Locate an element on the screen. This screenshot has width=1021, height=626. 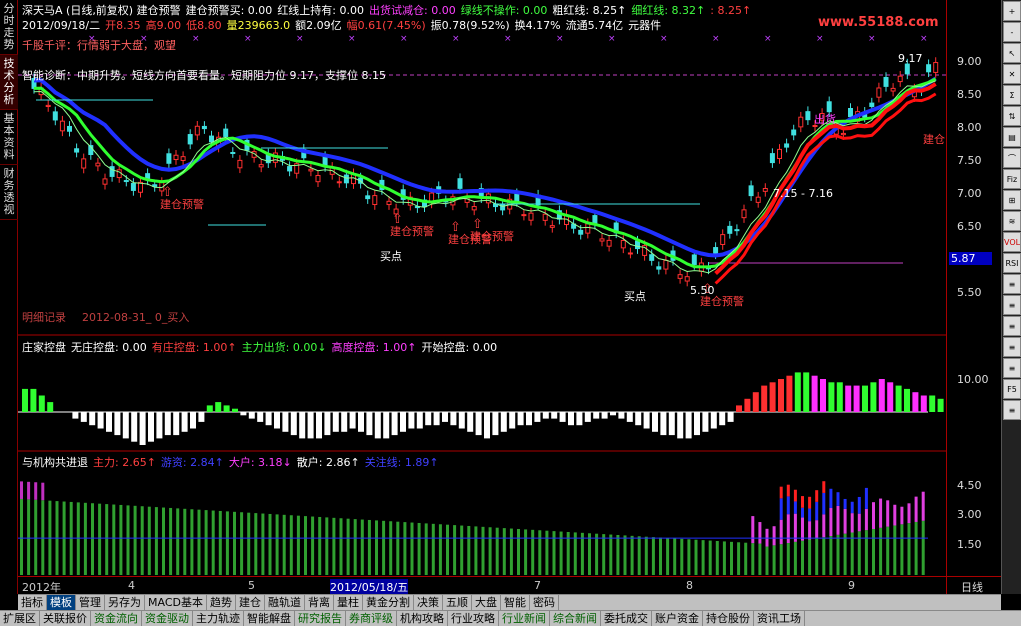
panel2-value-1: 无庄控盘: 0.00 is located at coordinates (109, 347).